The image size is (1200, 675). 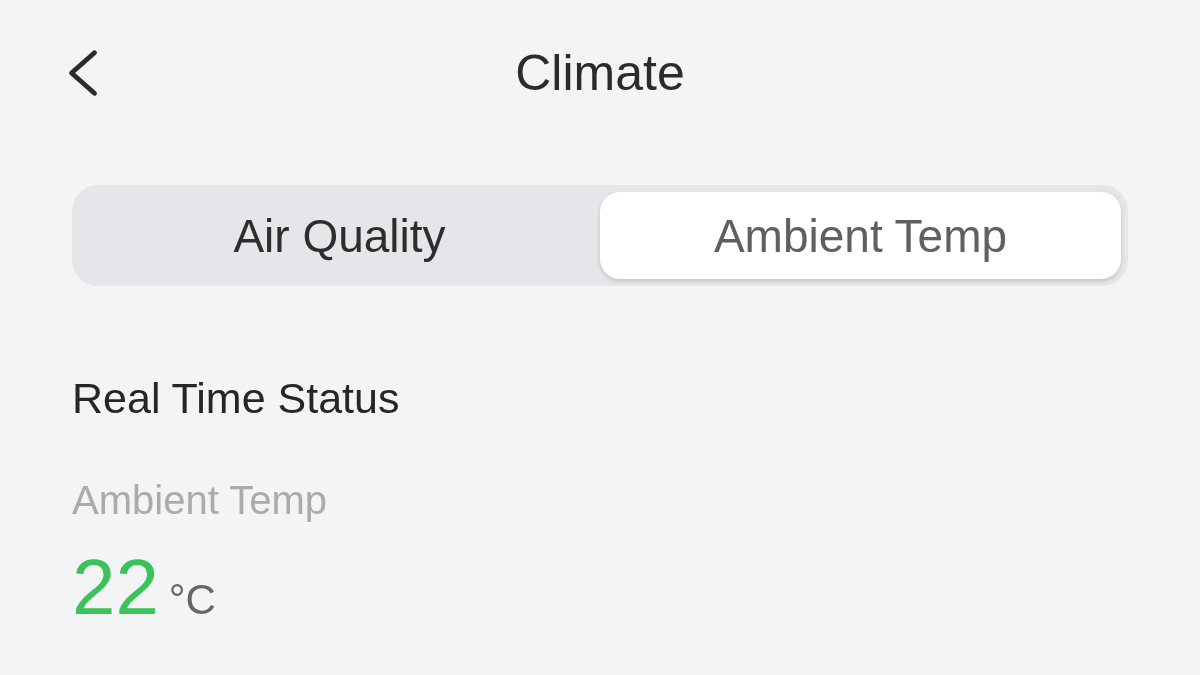 What do you see at coordinates (115, 587) in the screenshot?
I see `reading-value: 22` at bounding box center [115, 587].